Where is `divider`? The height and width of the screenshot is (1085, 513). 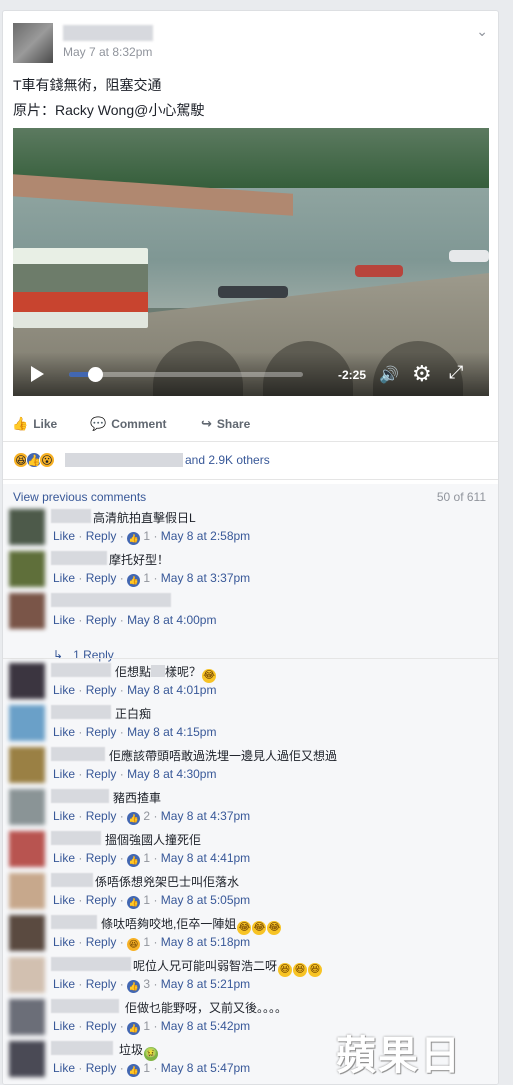
divider is located at coordinates (250, 658).